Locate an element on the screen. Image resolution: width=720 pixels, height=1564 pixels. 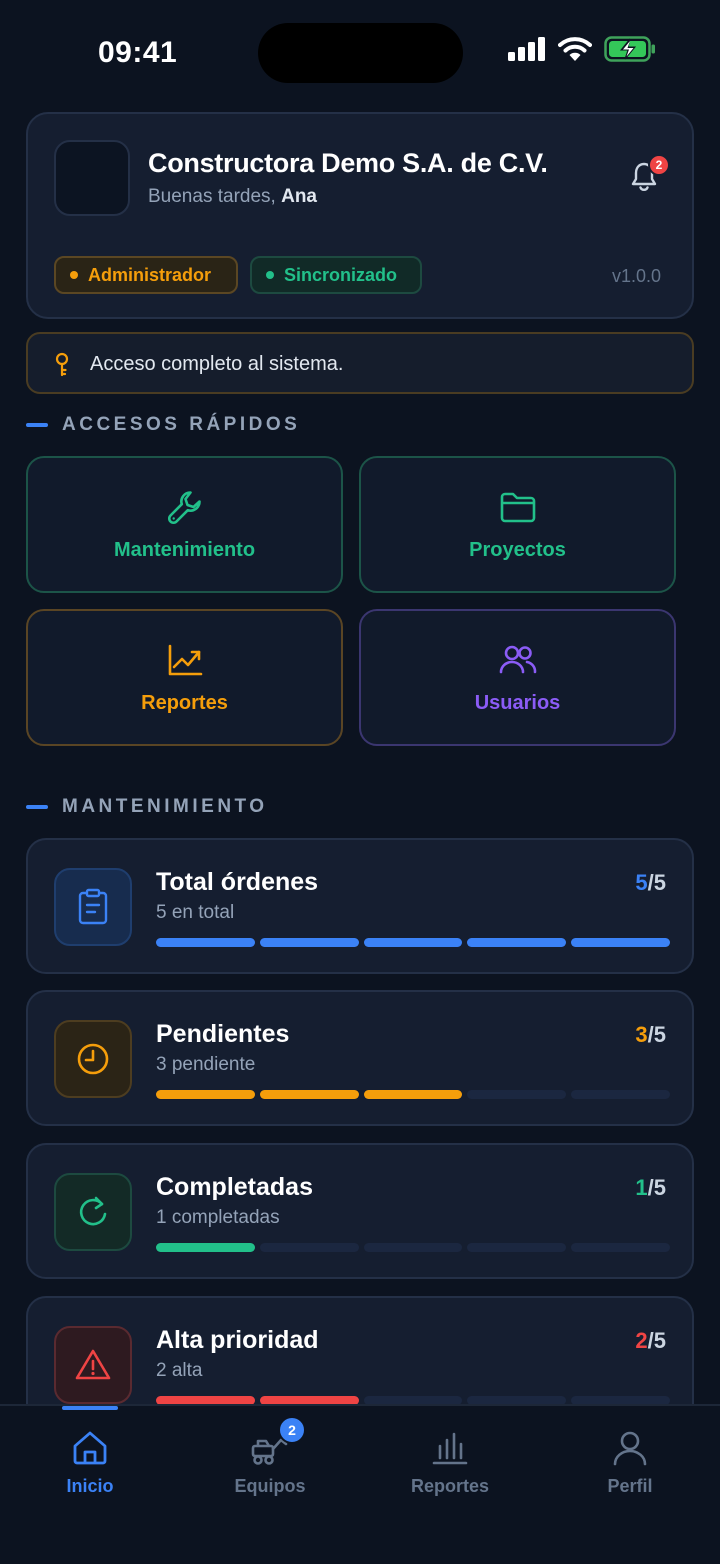
sync-badge: Sincronizado is located at coordinates (336, 275).